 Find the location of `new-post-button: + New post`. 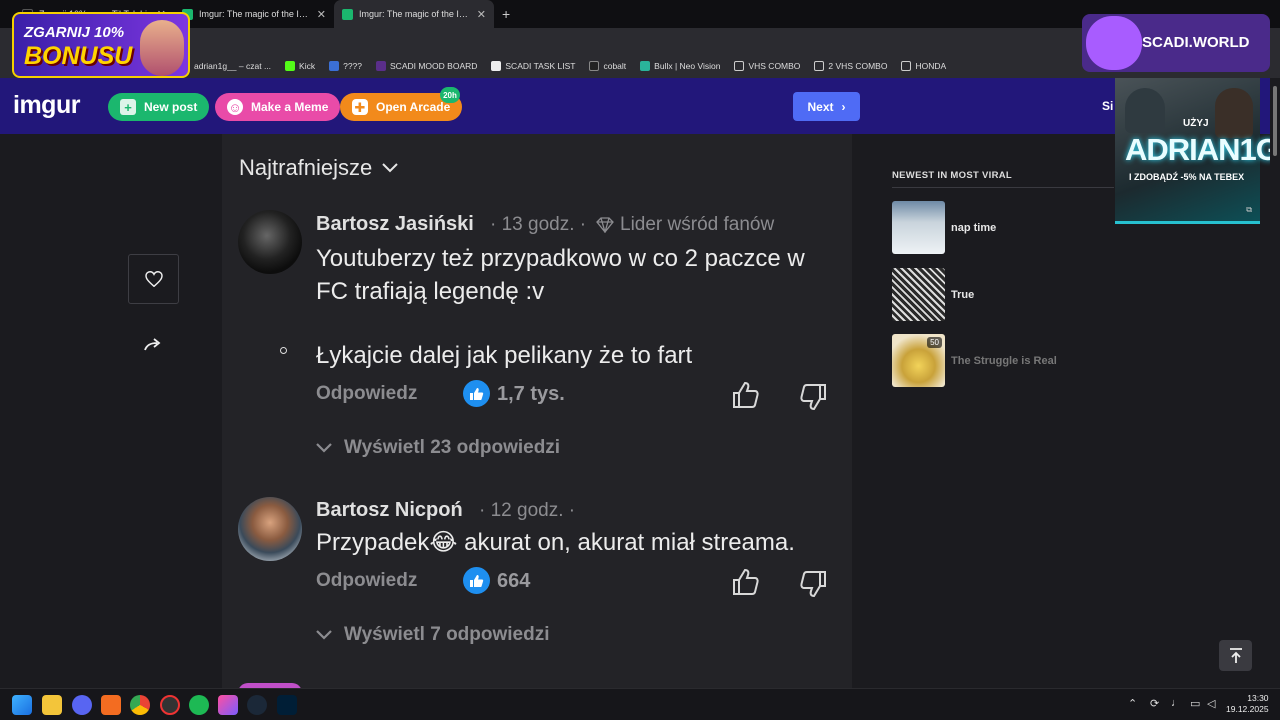

new-post-button: + New post is located at coordinates (159, 107).